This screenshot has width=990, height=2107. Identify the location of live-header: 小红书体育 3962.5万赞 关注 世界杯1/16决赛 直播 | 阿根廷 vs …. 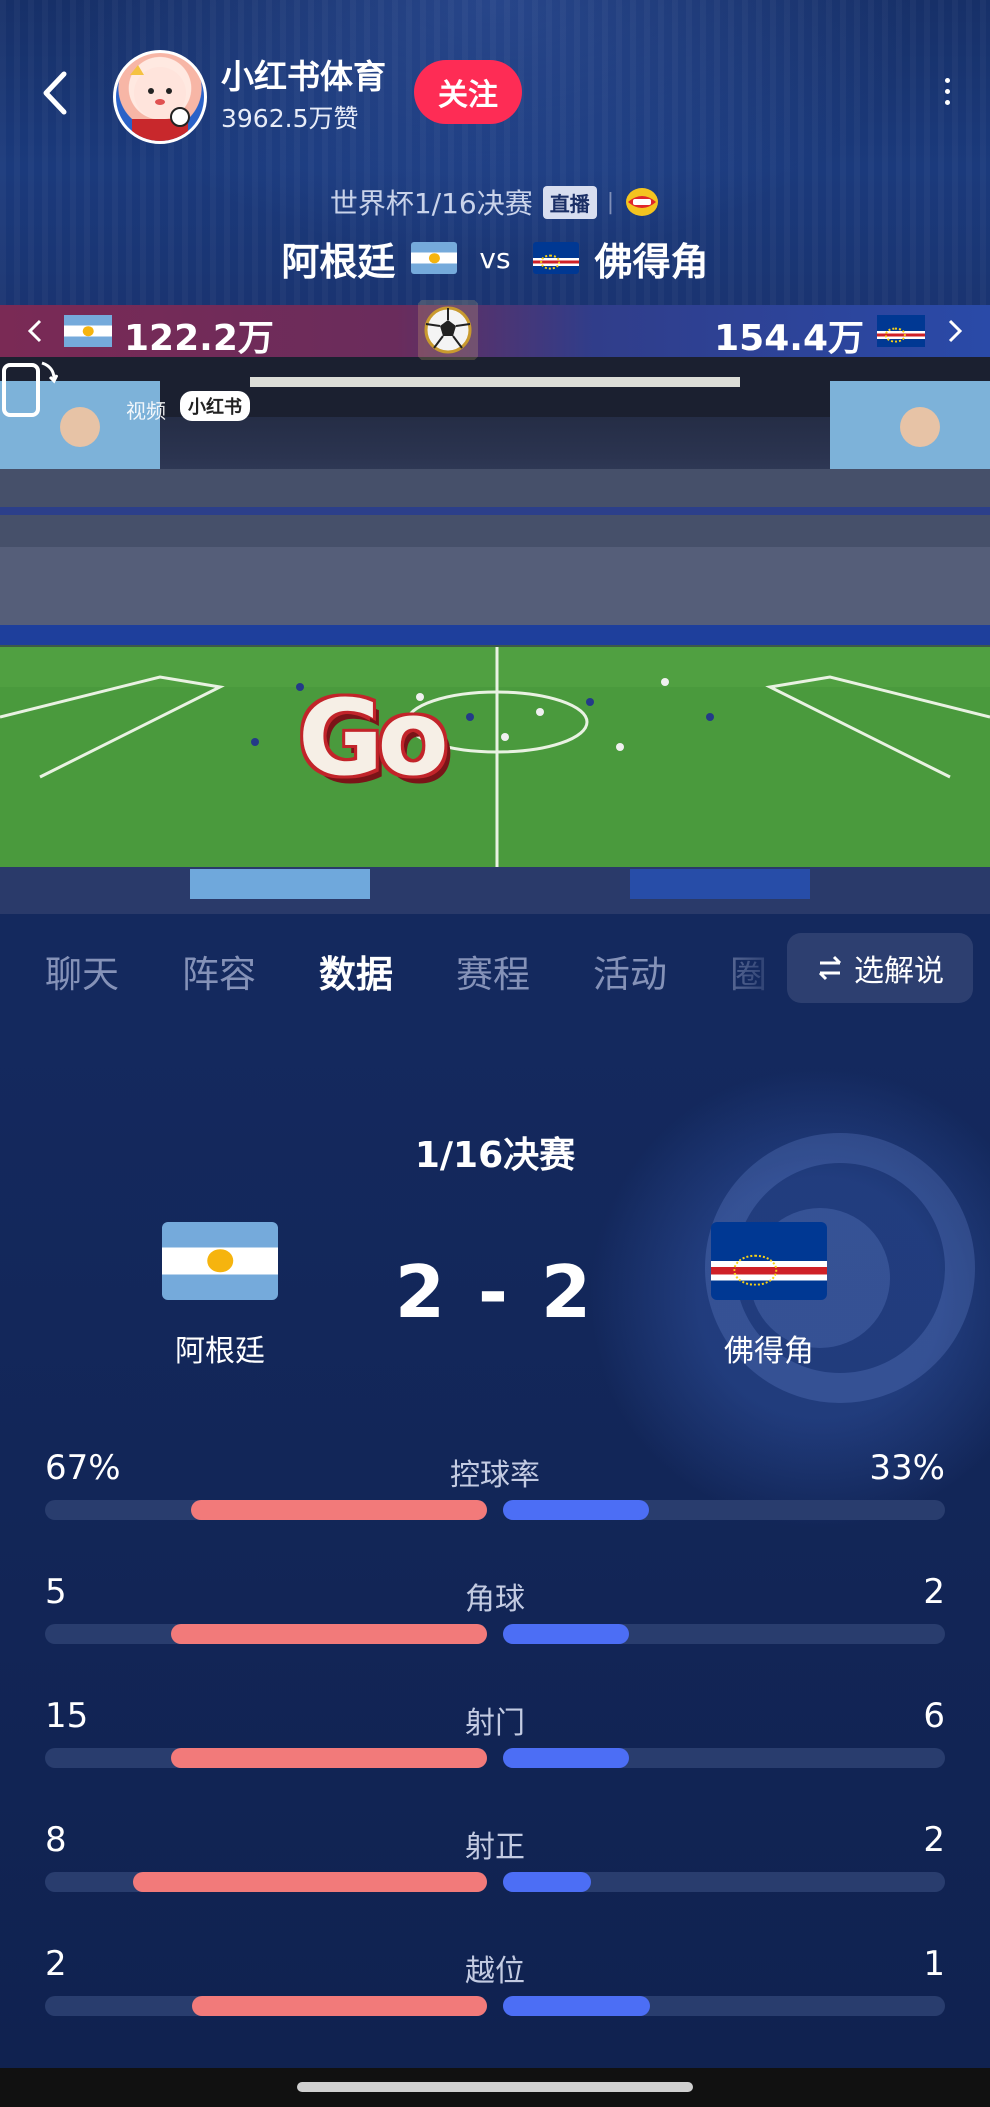
(495, 152).